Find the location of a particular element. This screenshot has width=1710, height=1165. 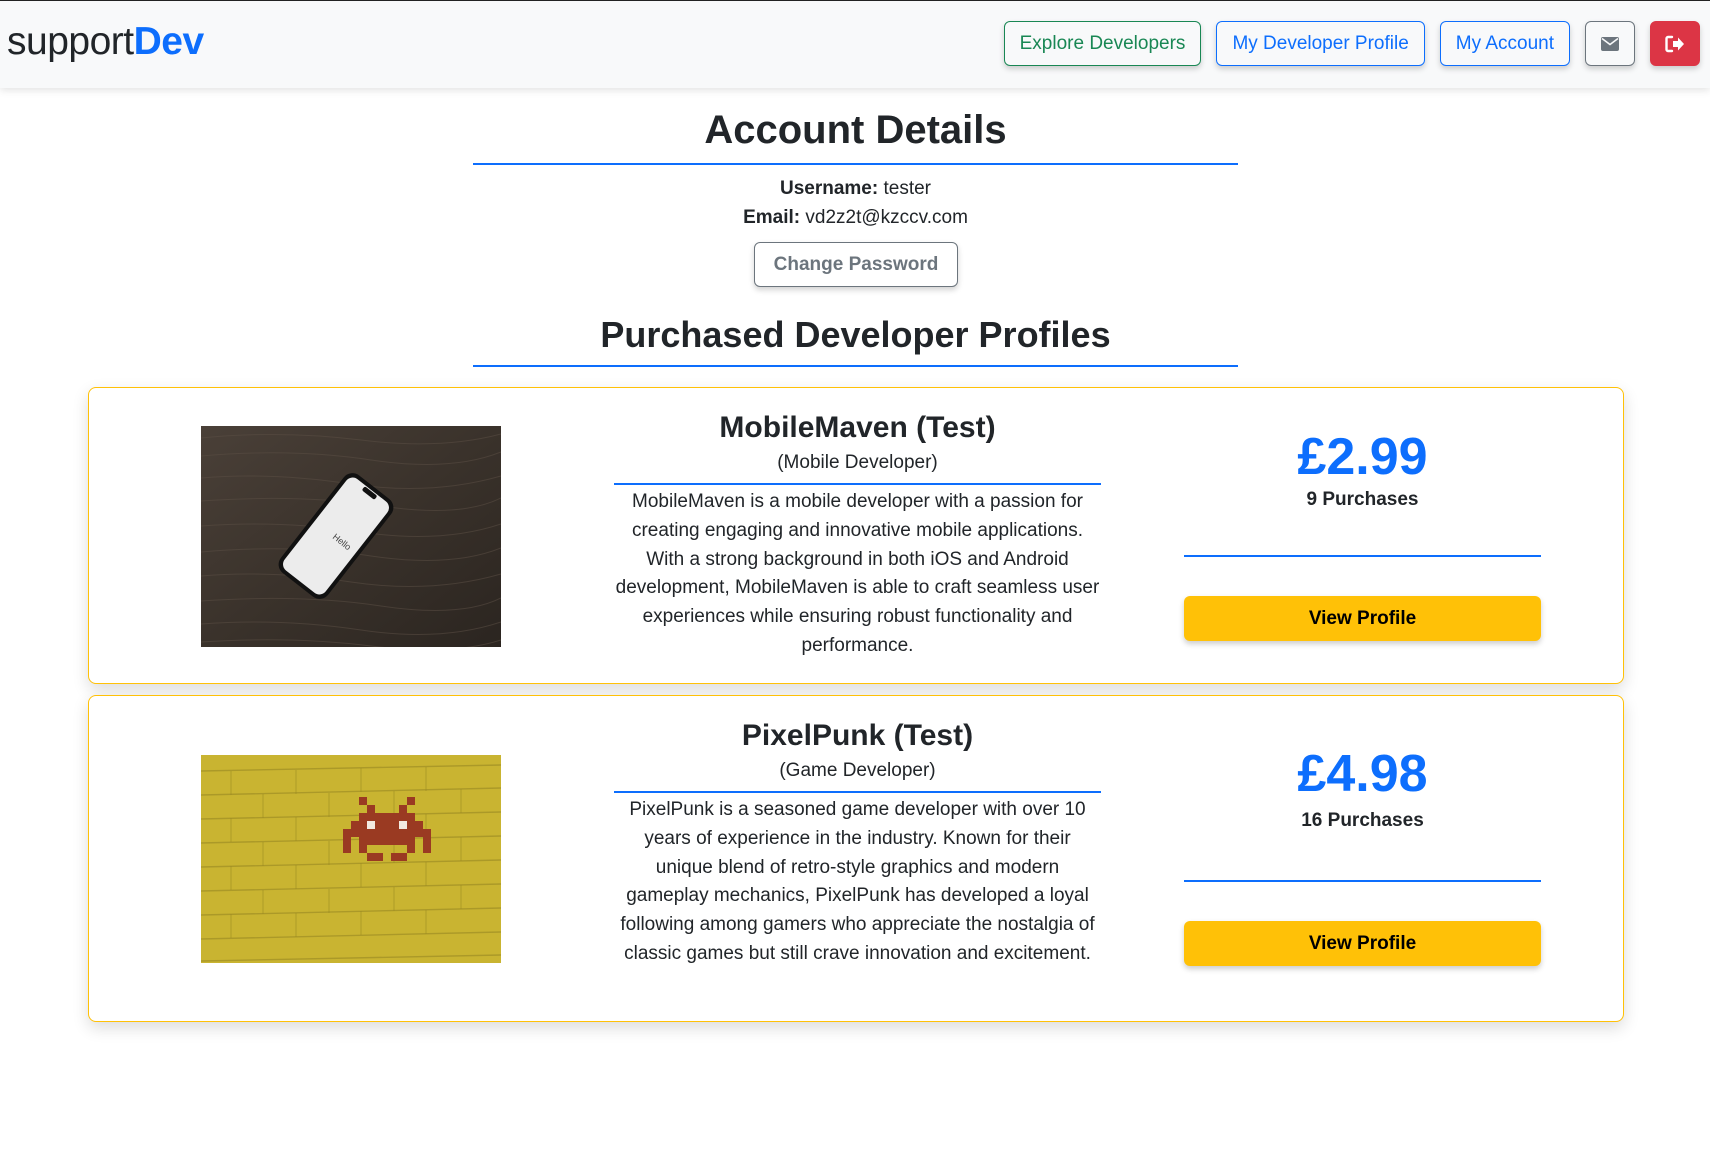

messages-button is located at coordinates (1610, 43).